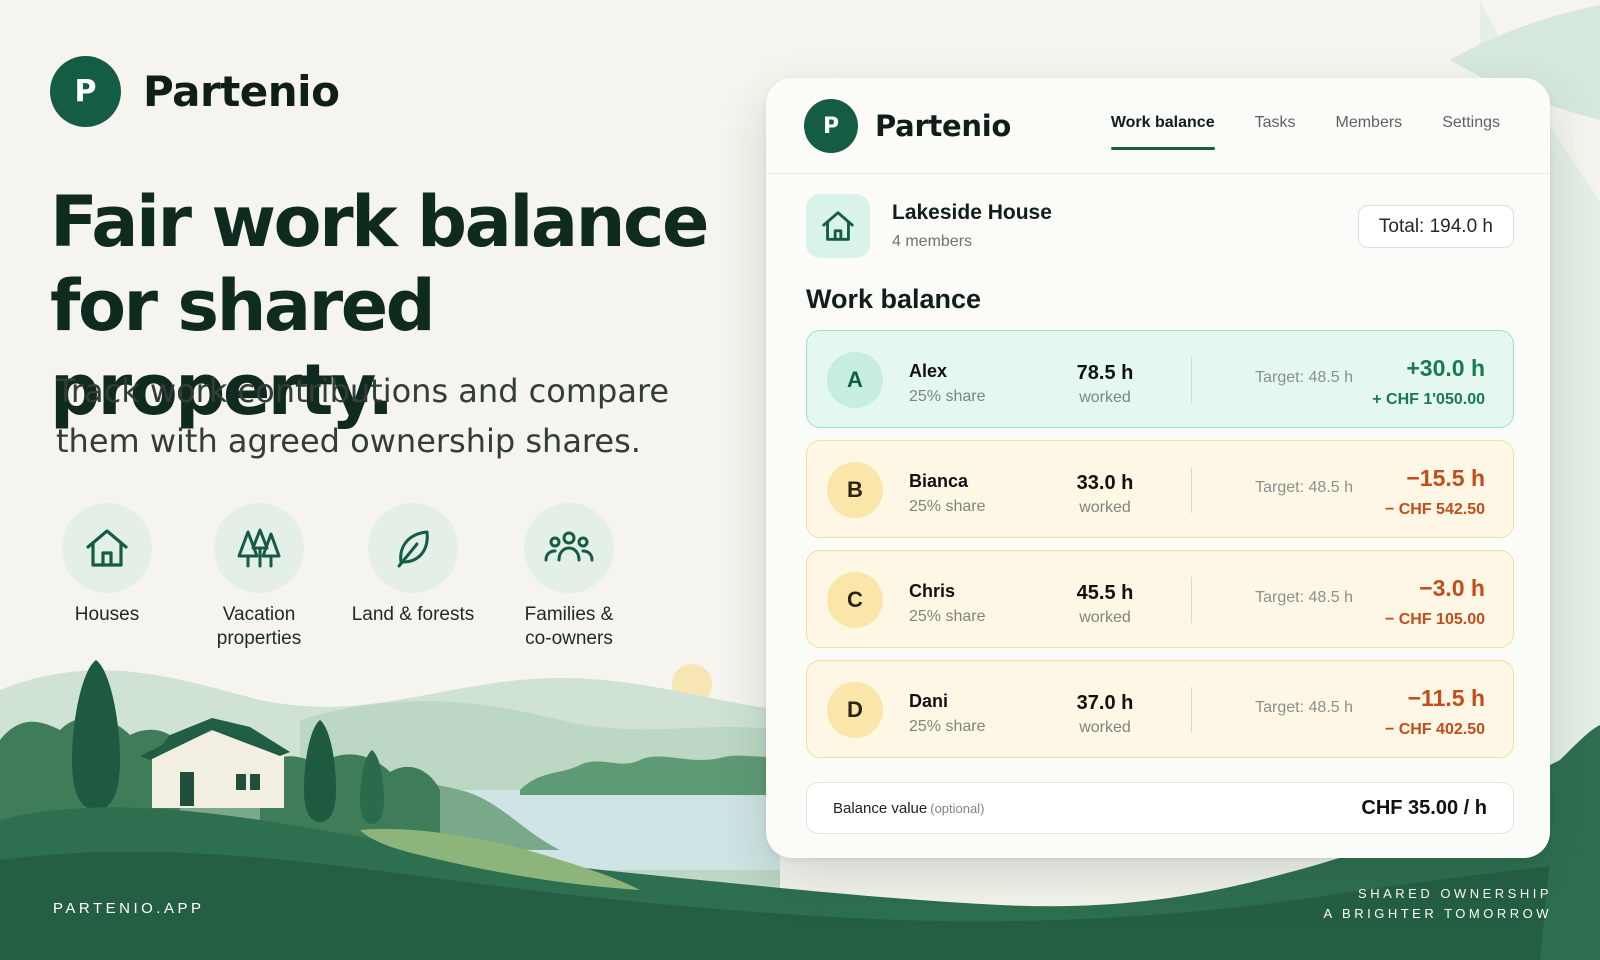 The width and height of the screenshot is (1600, 960). Describe the element at coordinates (259, 626) in the screenshot. I see `feature-label: Vacation properties` at that location.